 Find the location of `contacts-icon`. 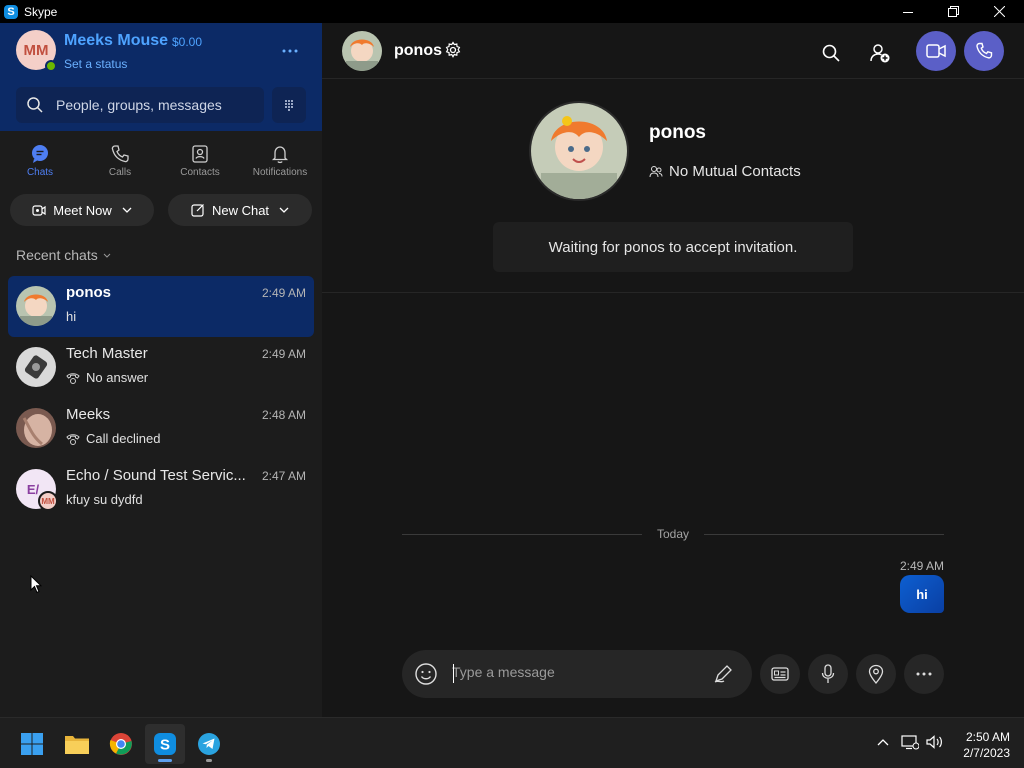

contacts-icon is located at coordinates (656, 171).